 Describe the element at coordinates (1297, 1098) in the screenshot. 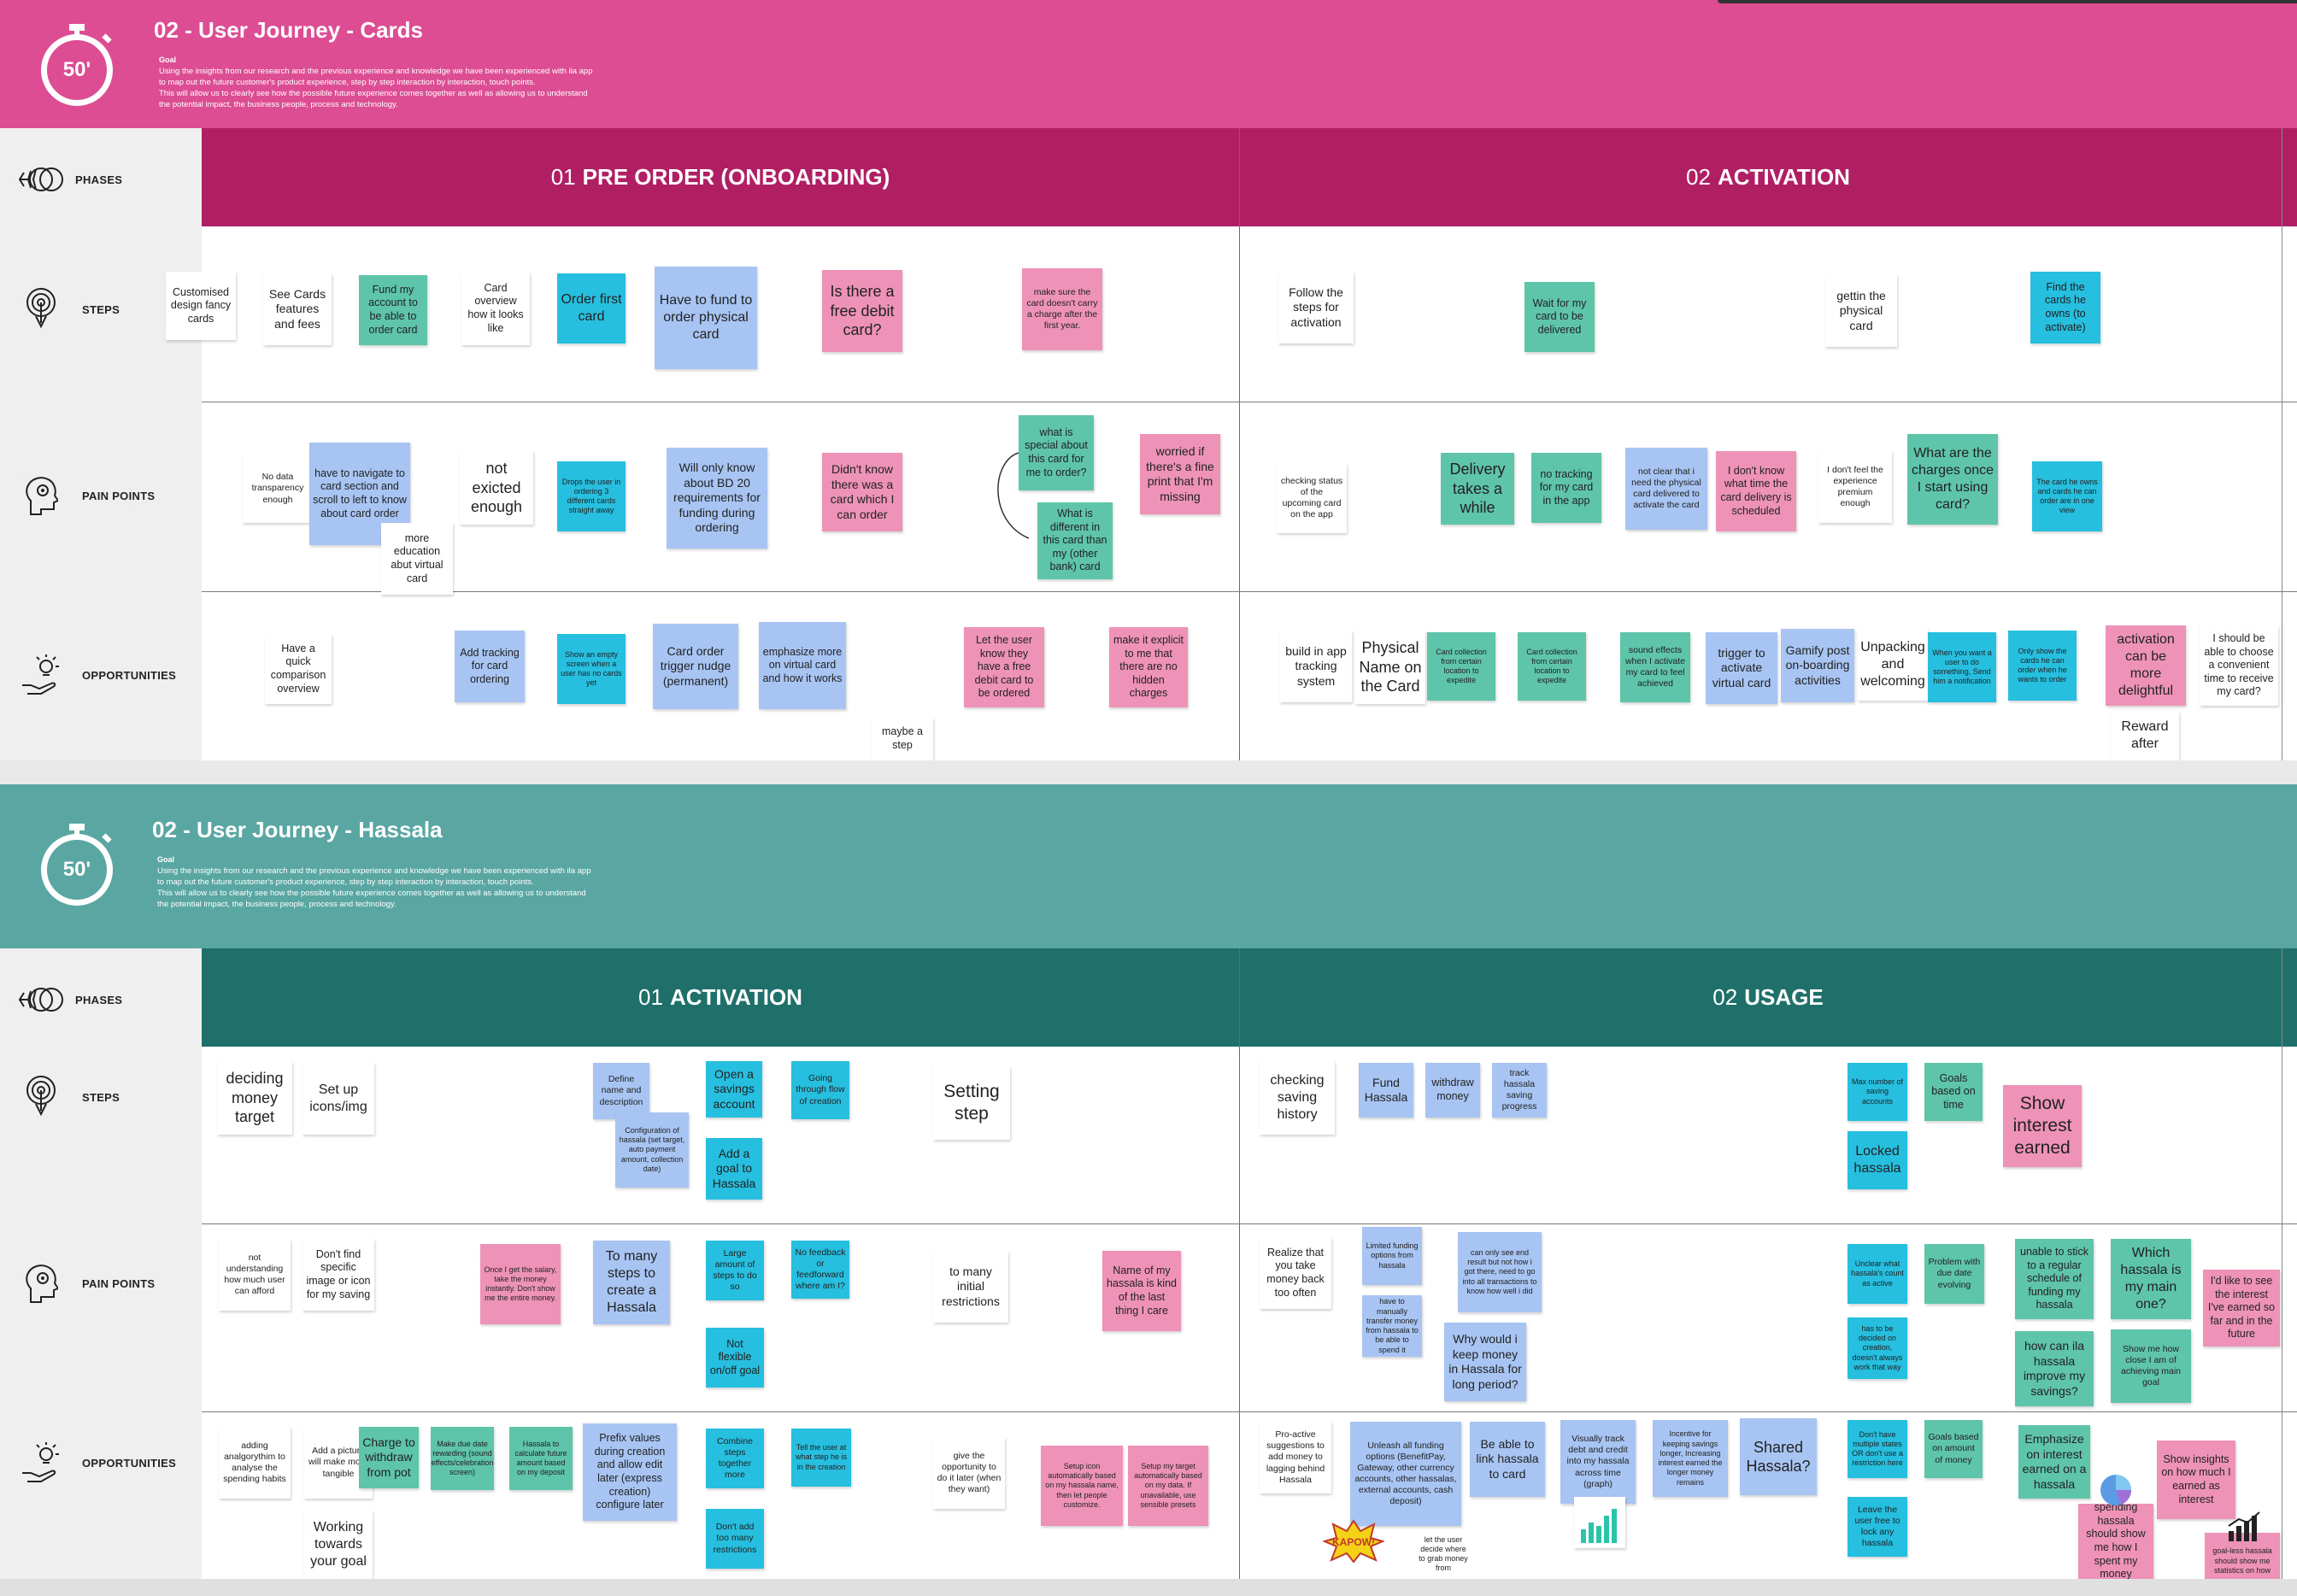

I see `sticky-note: checking saving history` at that location.